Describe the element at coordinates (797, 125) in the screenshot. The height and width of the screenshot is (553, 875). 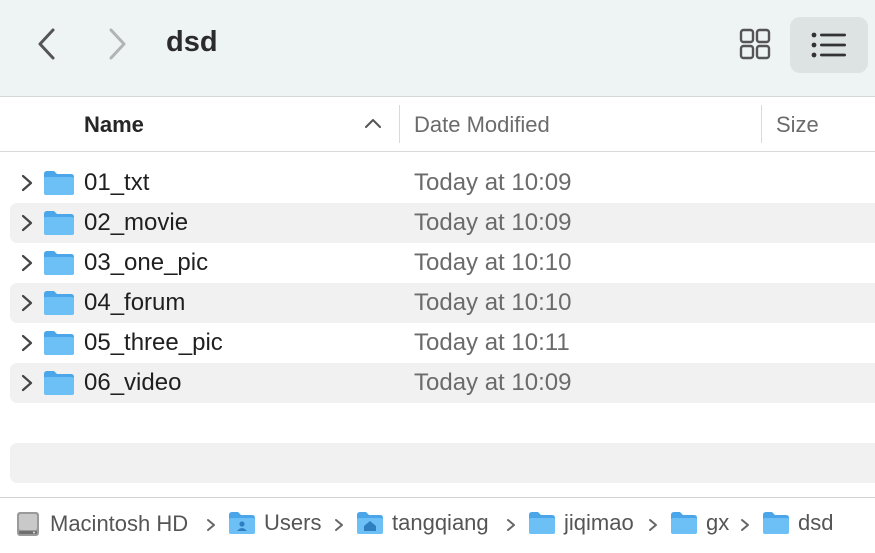
I see `size-column-header: Size` at that location.